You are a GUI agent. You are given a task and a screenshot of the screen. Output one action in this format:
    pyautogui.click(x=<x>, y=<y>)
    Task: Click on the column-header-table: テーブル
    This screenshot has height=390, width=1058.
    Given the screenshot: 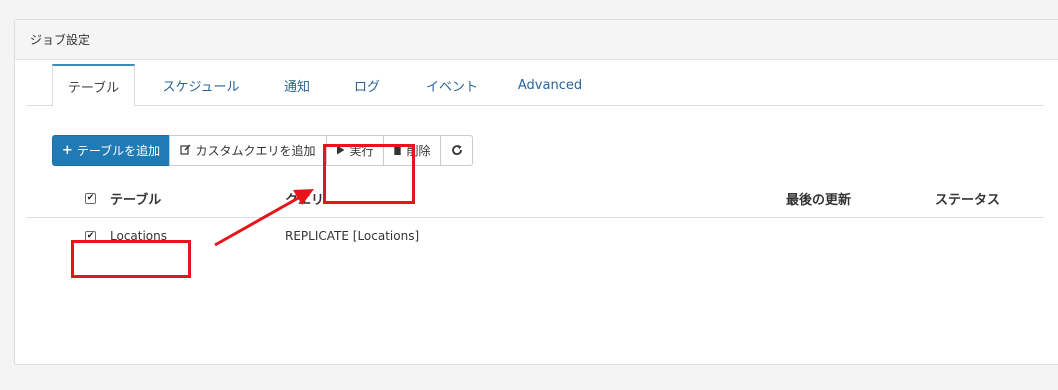 What is the action you would take?
    pyautogui.click(x=135, y=198)
    